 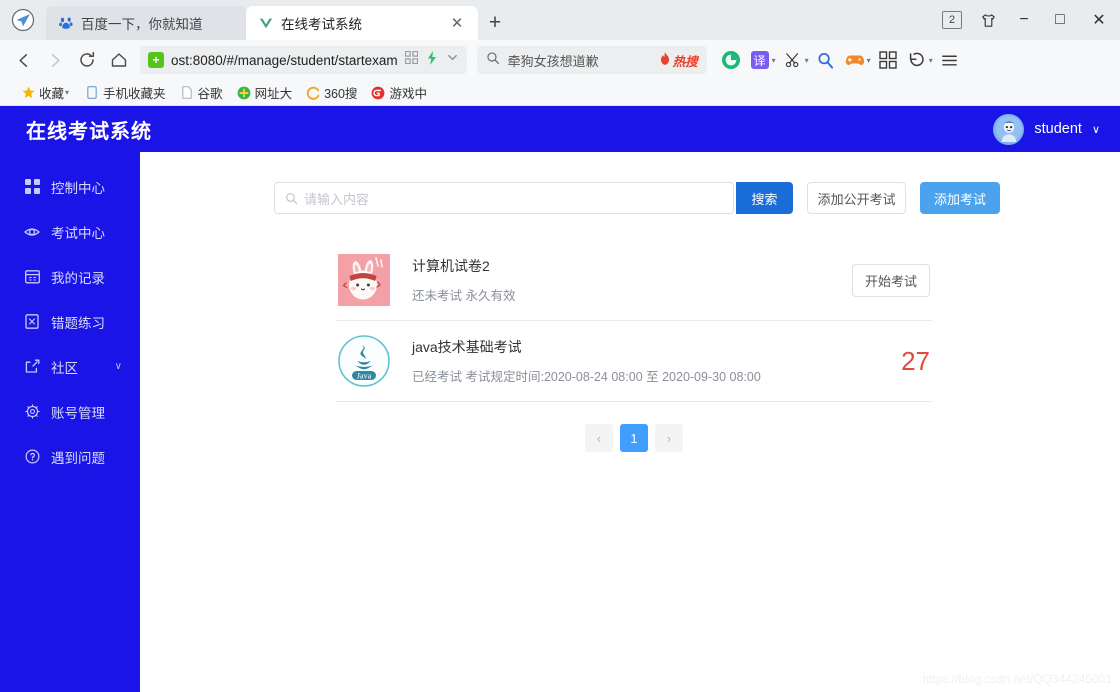 What do you see at coordinates (917, 60) in the screenshot?
I see `undo-arrow-icon` at bounding box center [917, 60].